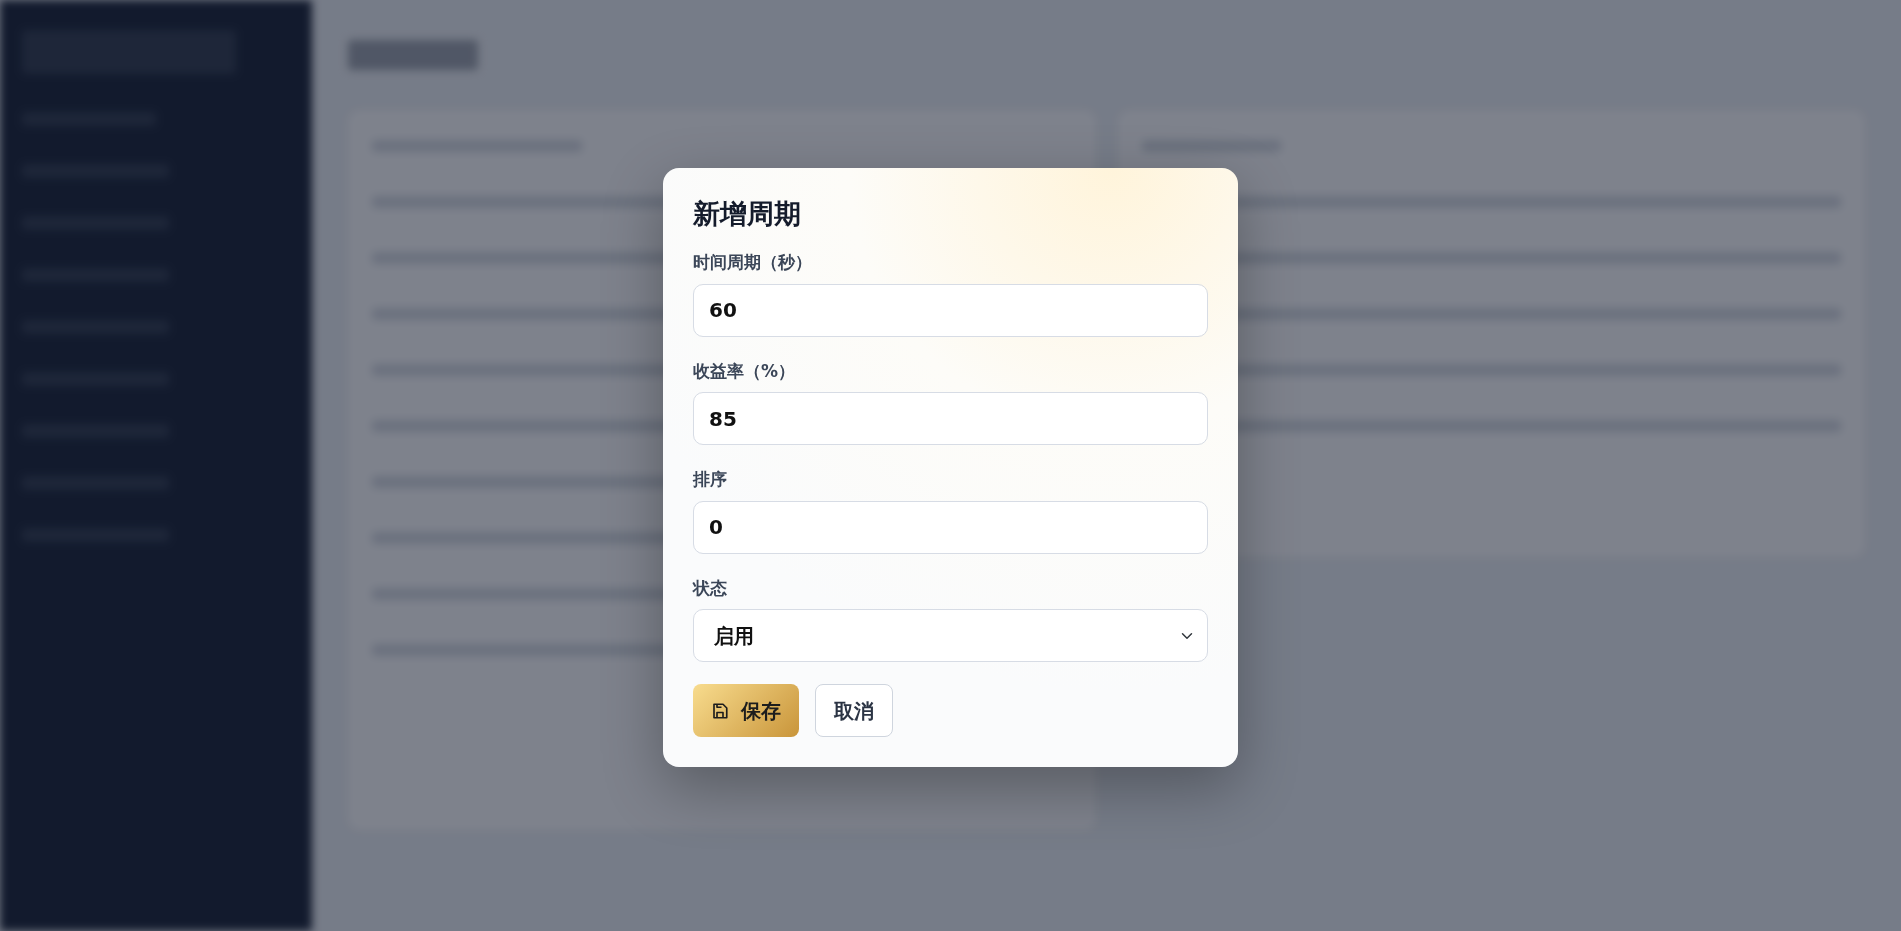 The height and width of the screenshot is (931, 1901). I want to click on field-label: 排序, so click(710, 480).